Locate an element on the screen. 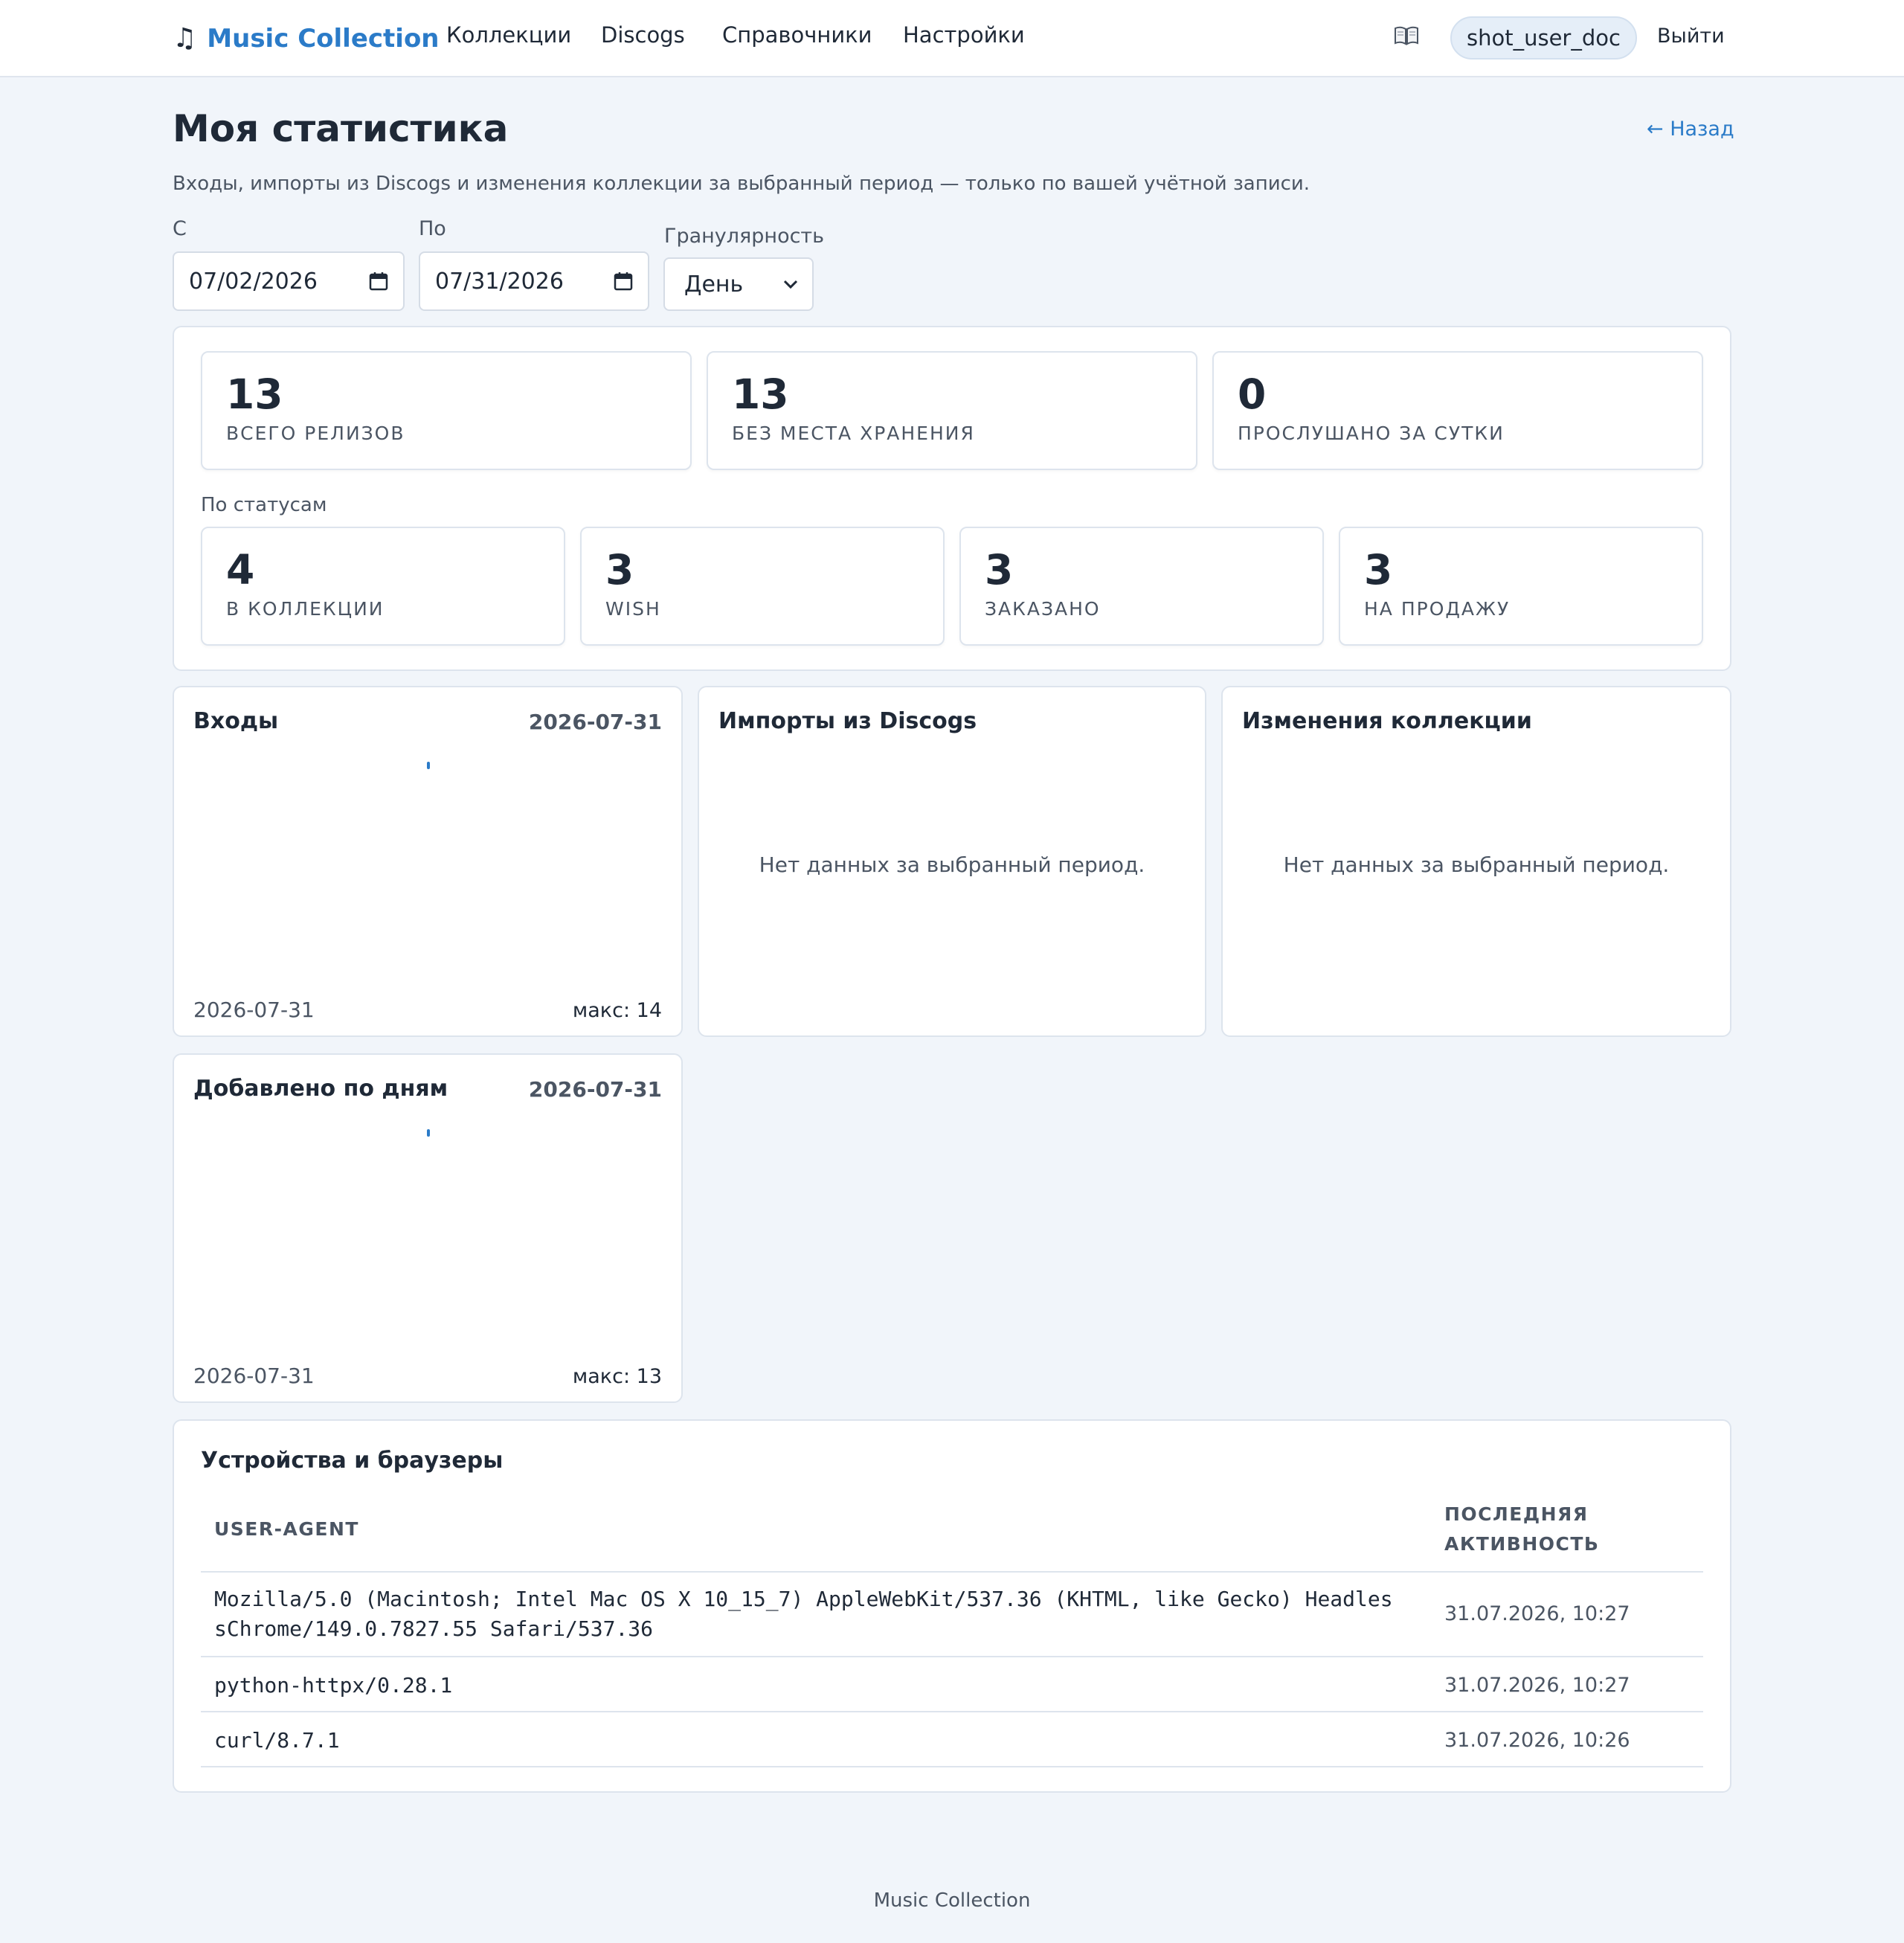 Image resolution: width=1904 pixels, height=1943 pixels. granularity-value: День is located at coordinates (714, 284).